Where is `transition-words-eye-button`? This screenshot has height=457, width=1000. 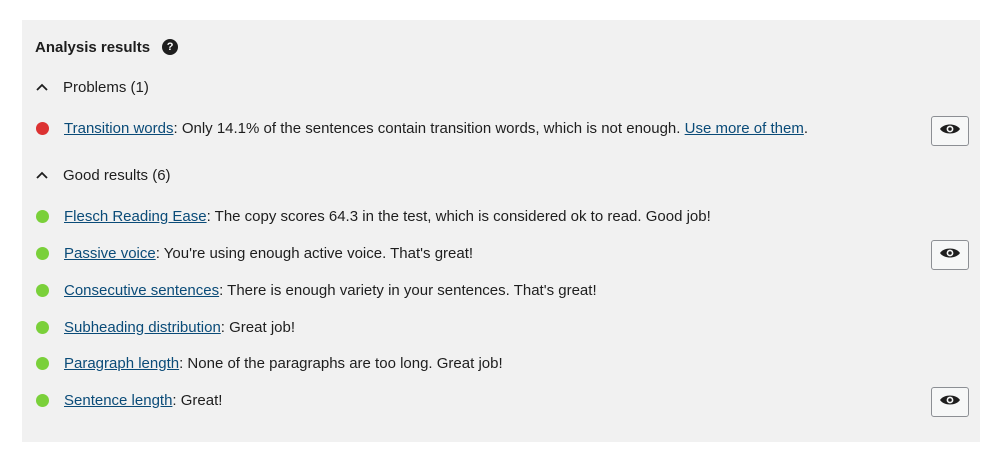
transition-words-eye-button is located at coordinates (950, 131).